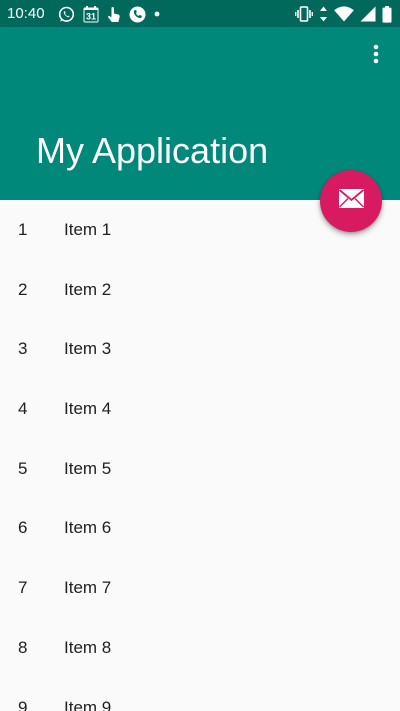  Describe the element at coordinates (368, 14) in the screenshot. I see `signal-icon` at that location.